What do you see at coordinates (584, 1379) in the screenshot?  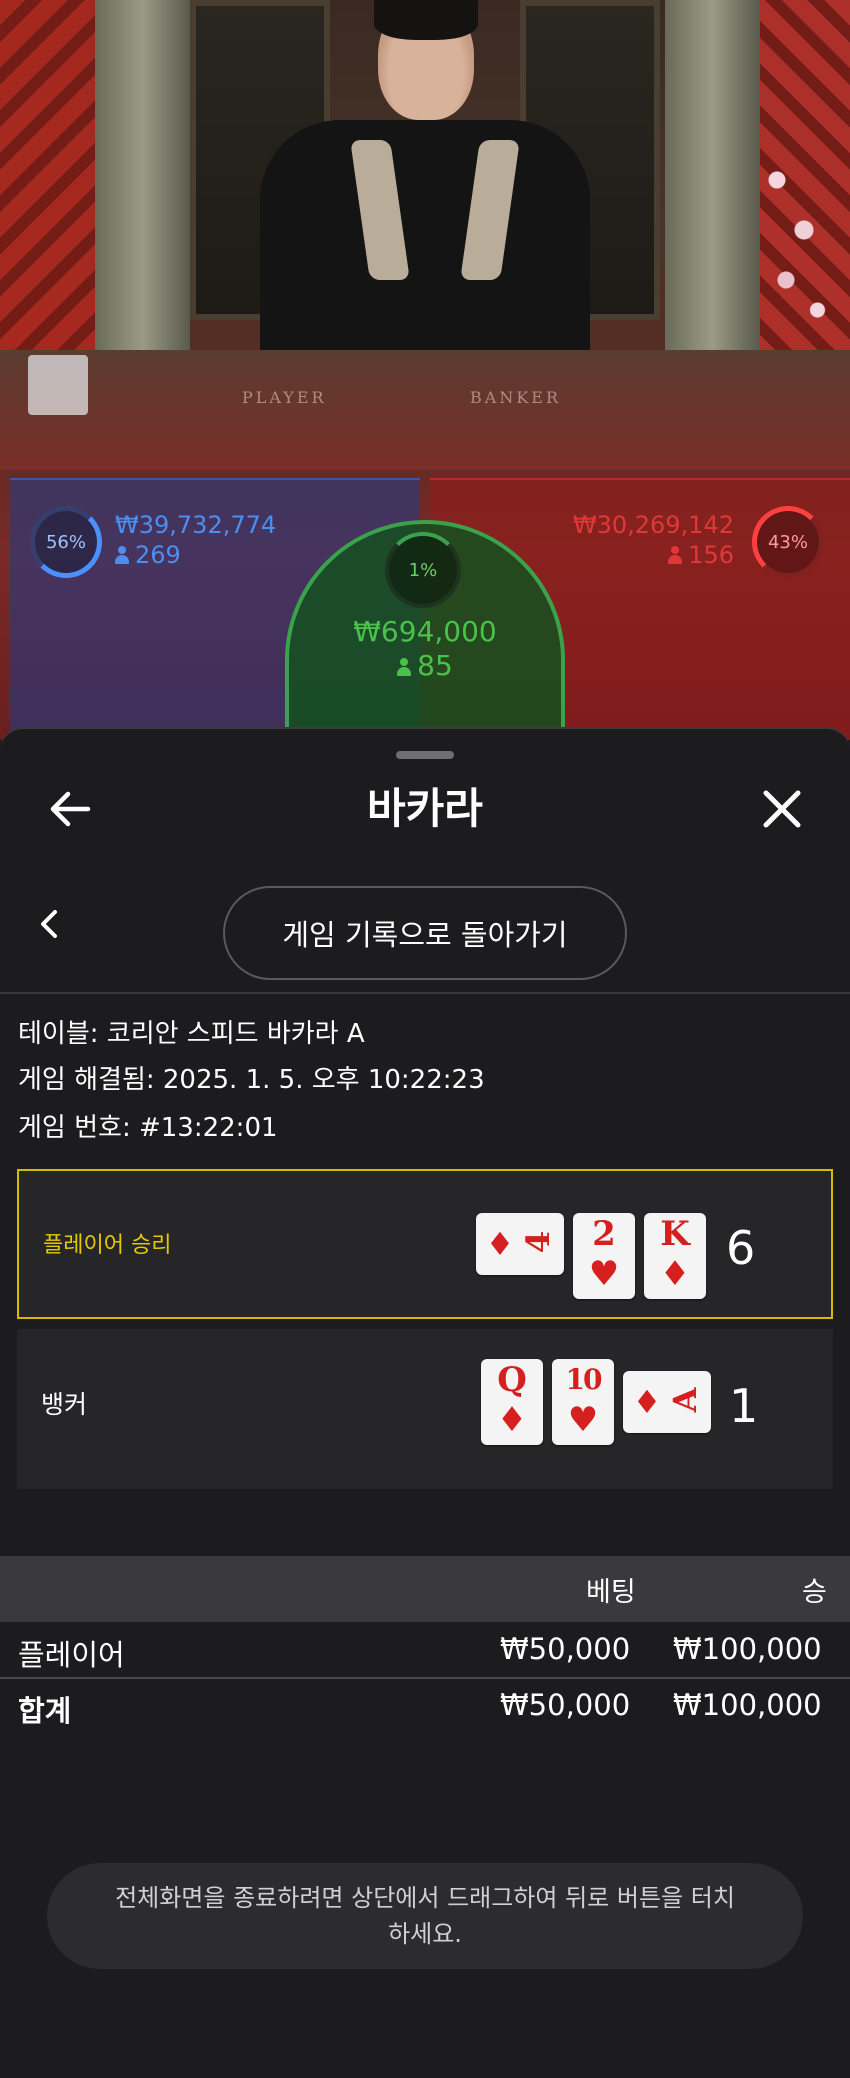 I see `card-rank: 10` at bounding box center [584, 1379].